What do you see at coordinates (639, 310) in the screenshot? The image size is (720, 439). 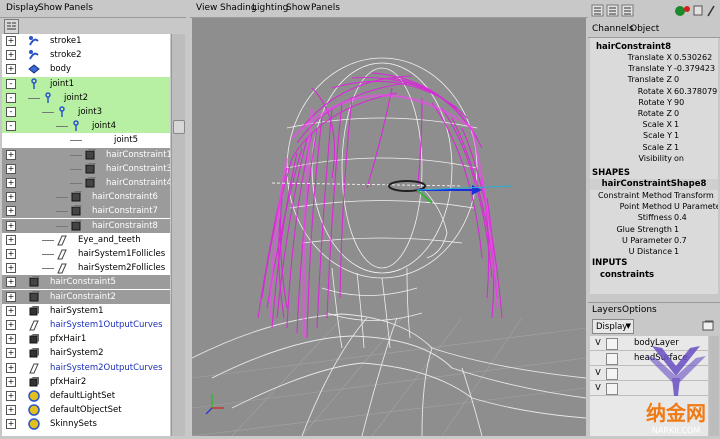 I see `layers-options-menu: Options` at bounding box center [639, 310].